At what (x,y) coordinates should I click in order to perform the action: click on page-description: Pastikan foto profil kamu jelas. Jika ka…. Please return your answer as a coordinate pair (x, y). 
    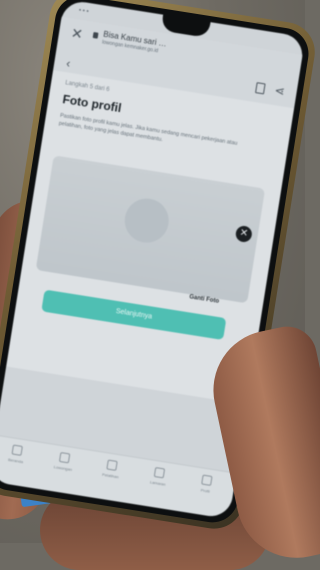
    Looking at the image, I should click on (148, 129).